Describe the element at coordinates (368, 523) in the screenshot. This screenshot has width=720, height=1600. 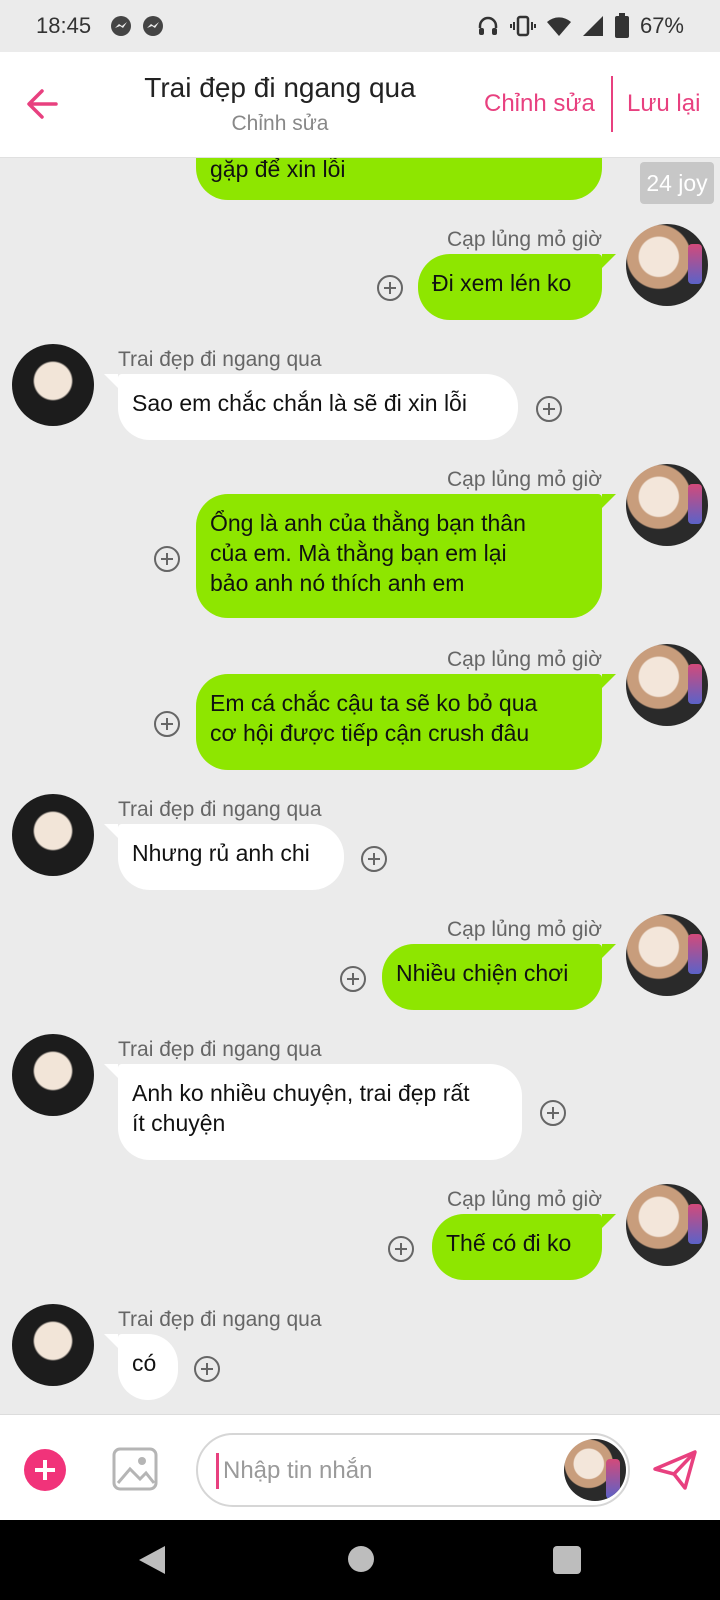
I see `message-line: Ổng là anh của thằng bạn thân` at that location.